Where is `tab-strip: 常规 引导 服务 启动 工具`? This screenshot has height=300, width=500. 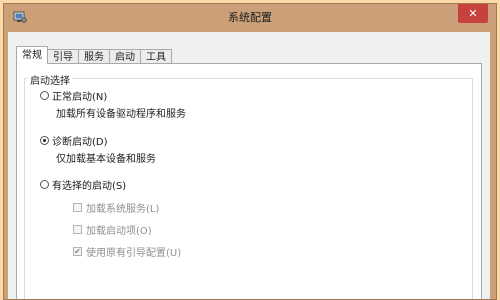 tab-strip: 常规 引导 服务 启动 工具 is located at coordinates (94, 55).